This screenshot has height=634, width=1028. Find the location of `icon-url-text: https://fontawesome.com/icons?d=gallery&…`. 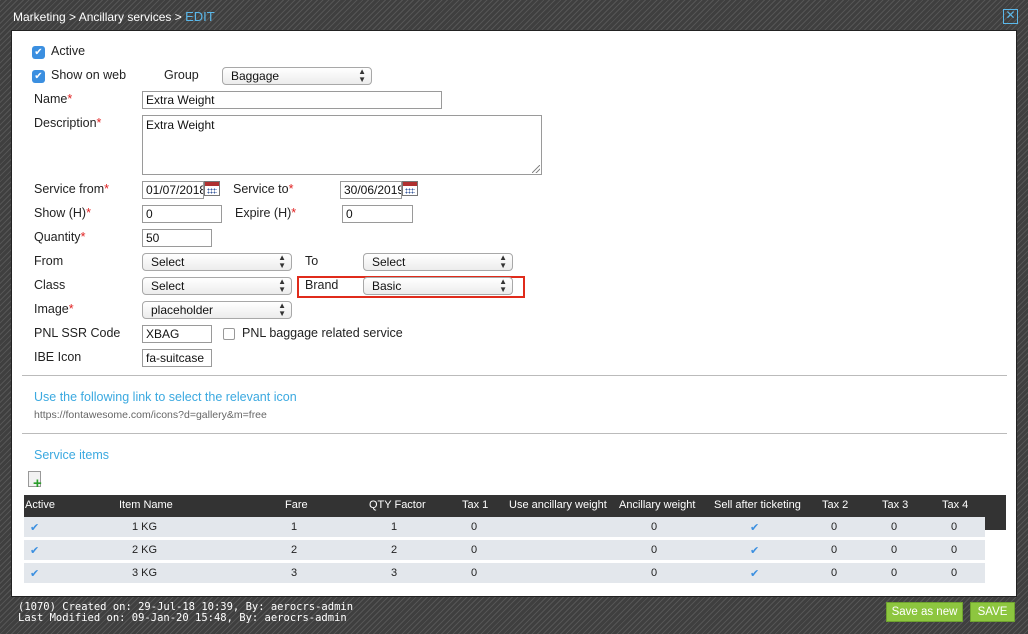

icon-url-text: https://fontawesome.com/icons?d=gallery&… is located at coordinates (150, 415).